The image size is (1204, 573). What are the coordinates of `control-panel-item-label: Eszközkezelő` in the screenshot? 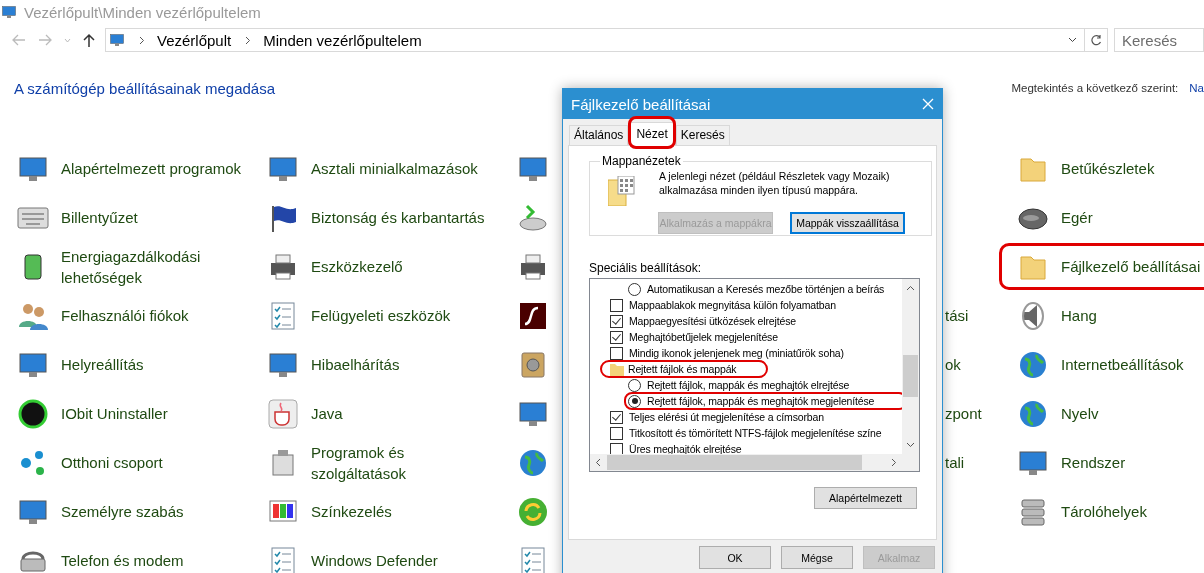 It's located at (406, 266).